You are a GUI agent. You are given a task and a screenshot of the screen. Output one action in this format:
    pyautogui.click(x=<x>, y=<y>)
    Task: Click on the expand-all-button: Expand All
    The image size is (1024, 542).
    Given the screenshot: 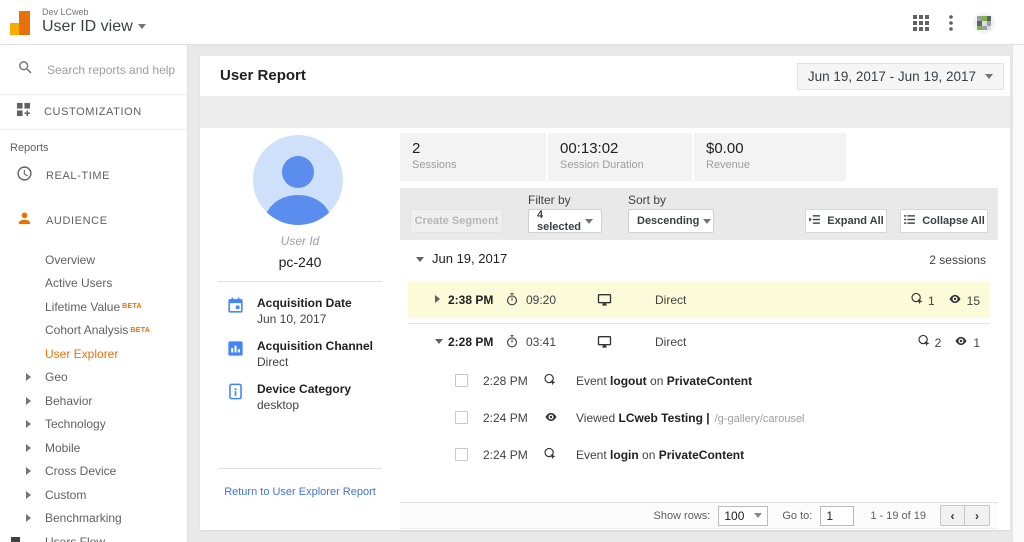 What is the action you would take?
    pyautogui.click(x=846, y=221)
    